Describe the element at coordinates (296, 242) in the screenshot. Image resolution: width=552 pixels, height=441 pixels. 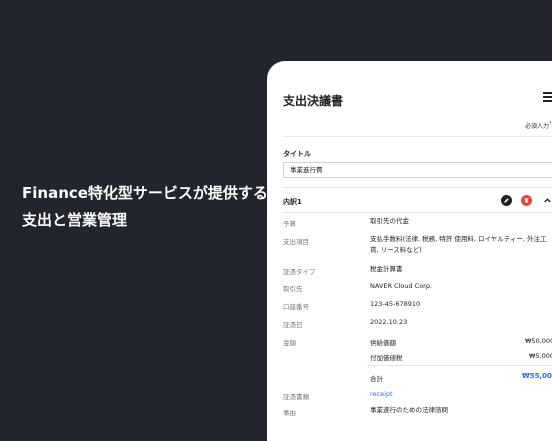
I see `row-key: 支出項目` at that location.